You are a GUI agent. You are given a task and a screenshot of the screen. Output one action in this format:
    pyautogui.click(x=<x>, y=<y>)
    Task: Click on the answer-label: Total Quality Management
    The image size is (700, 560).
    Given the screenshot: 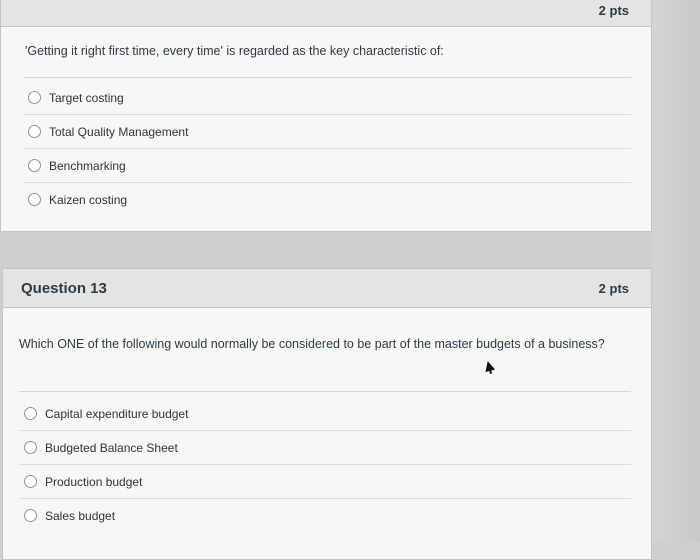 What is the action you would take?
    pyautogui.click(x=119, y=131)
    